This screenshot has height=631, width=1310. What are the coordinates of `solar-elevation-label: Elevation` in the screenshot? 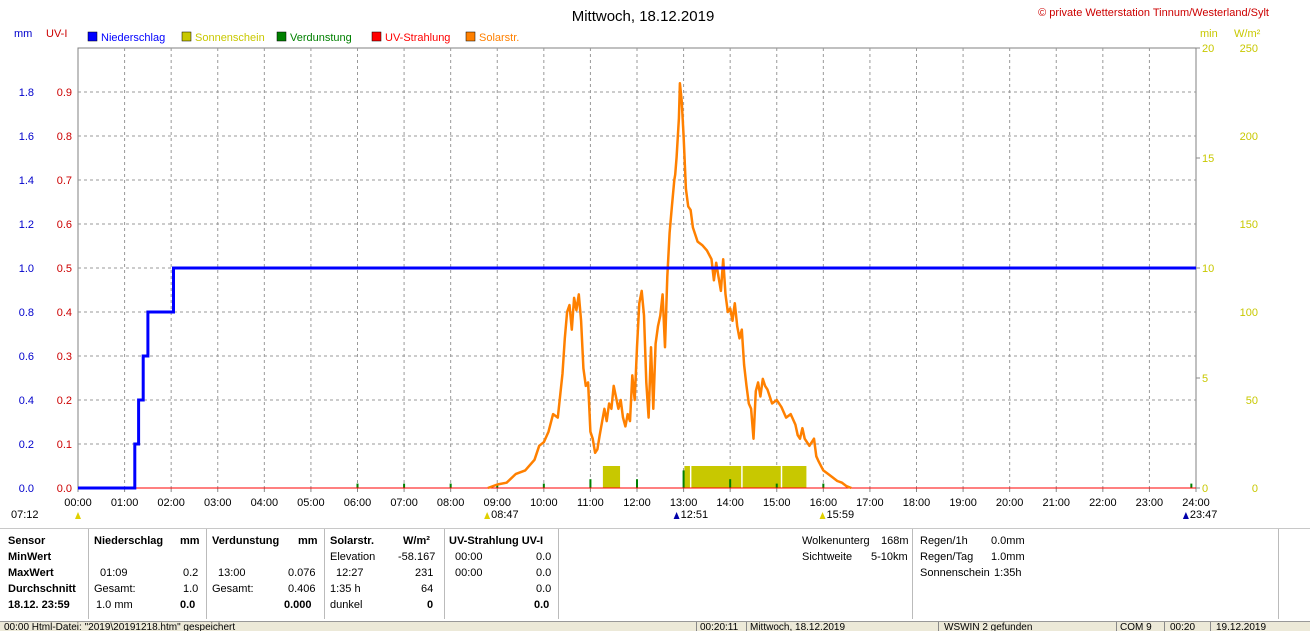 It's located at (353, 557).